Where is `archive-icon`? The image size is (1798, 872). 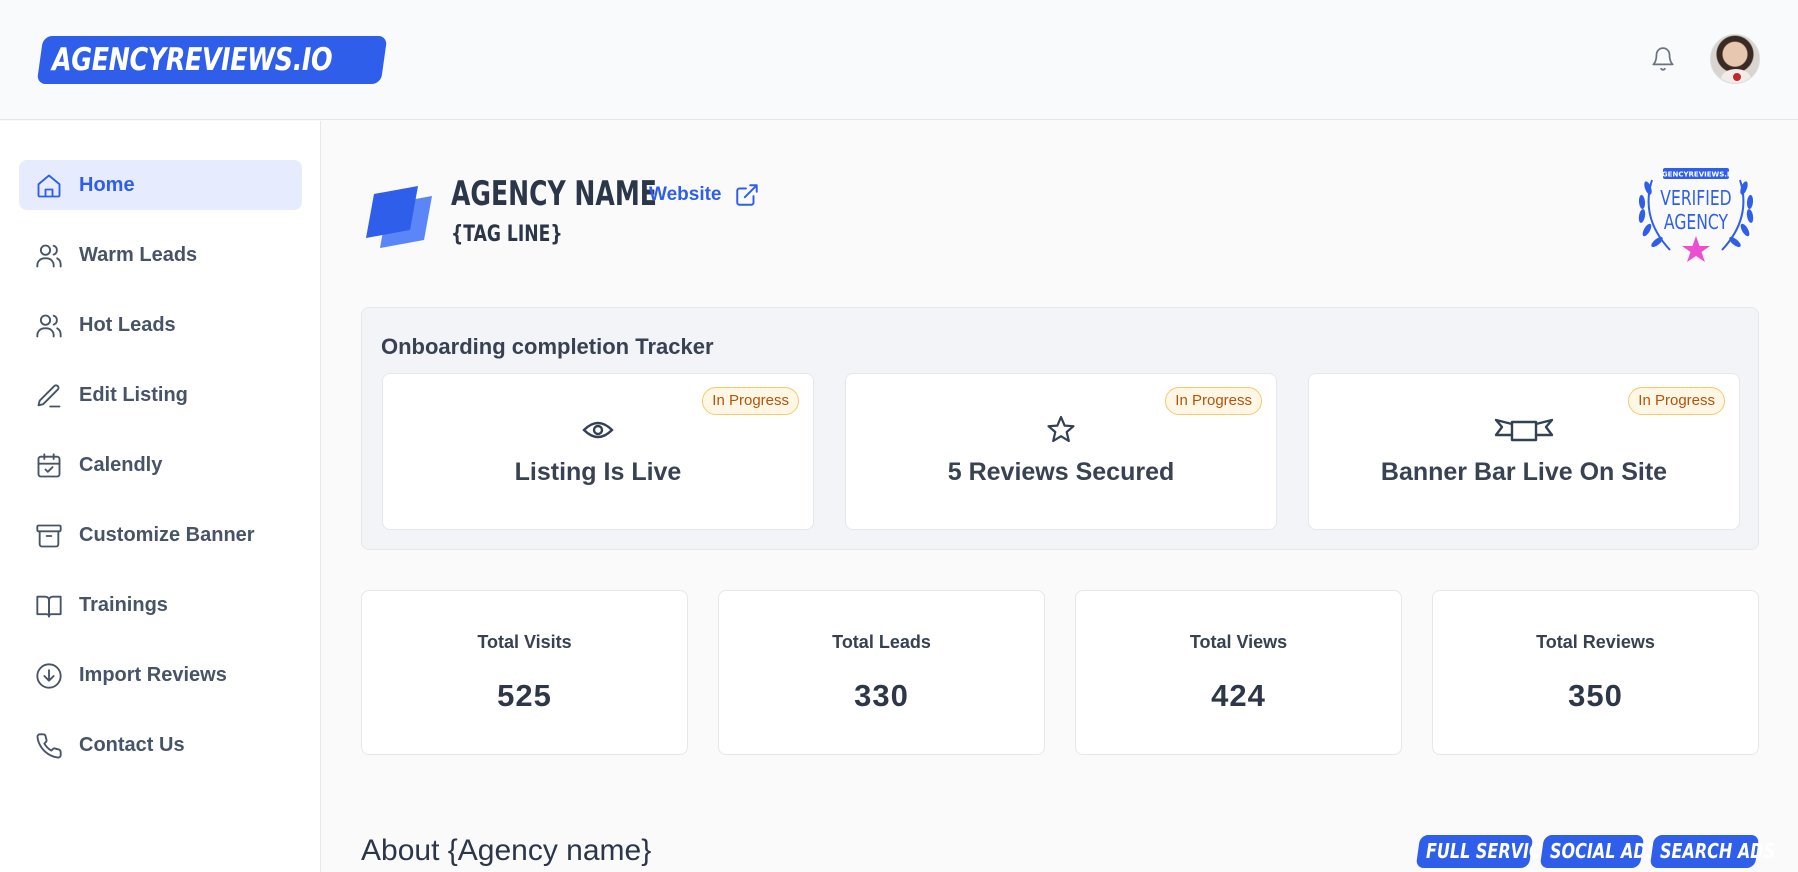 archive-icon is located at coordinates (49, 536).